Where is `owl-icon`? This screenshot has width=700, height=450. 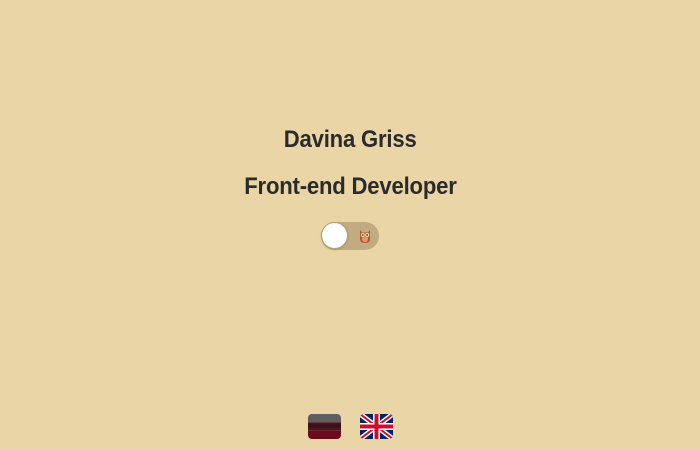
owl-icon is located at coordinates (365, 236).